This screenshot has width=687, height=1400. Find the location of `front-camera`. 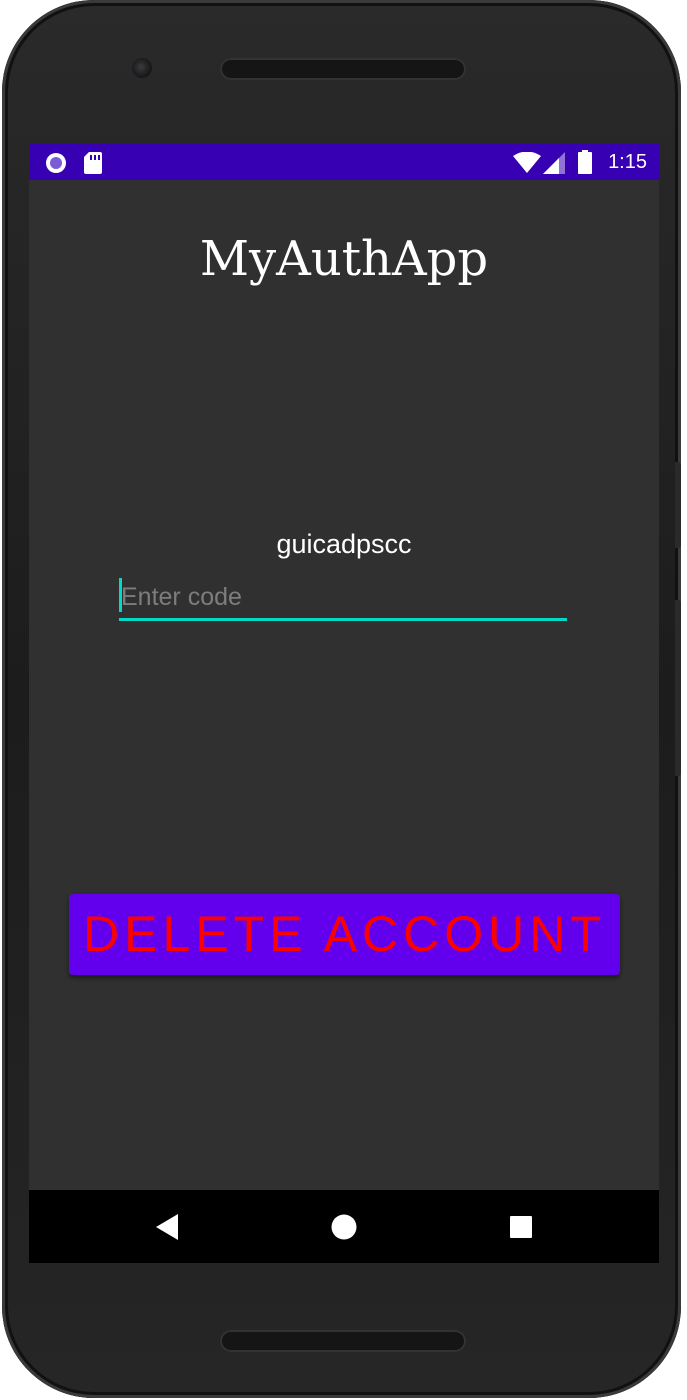

front-camera is located at coordinates (142, 68).